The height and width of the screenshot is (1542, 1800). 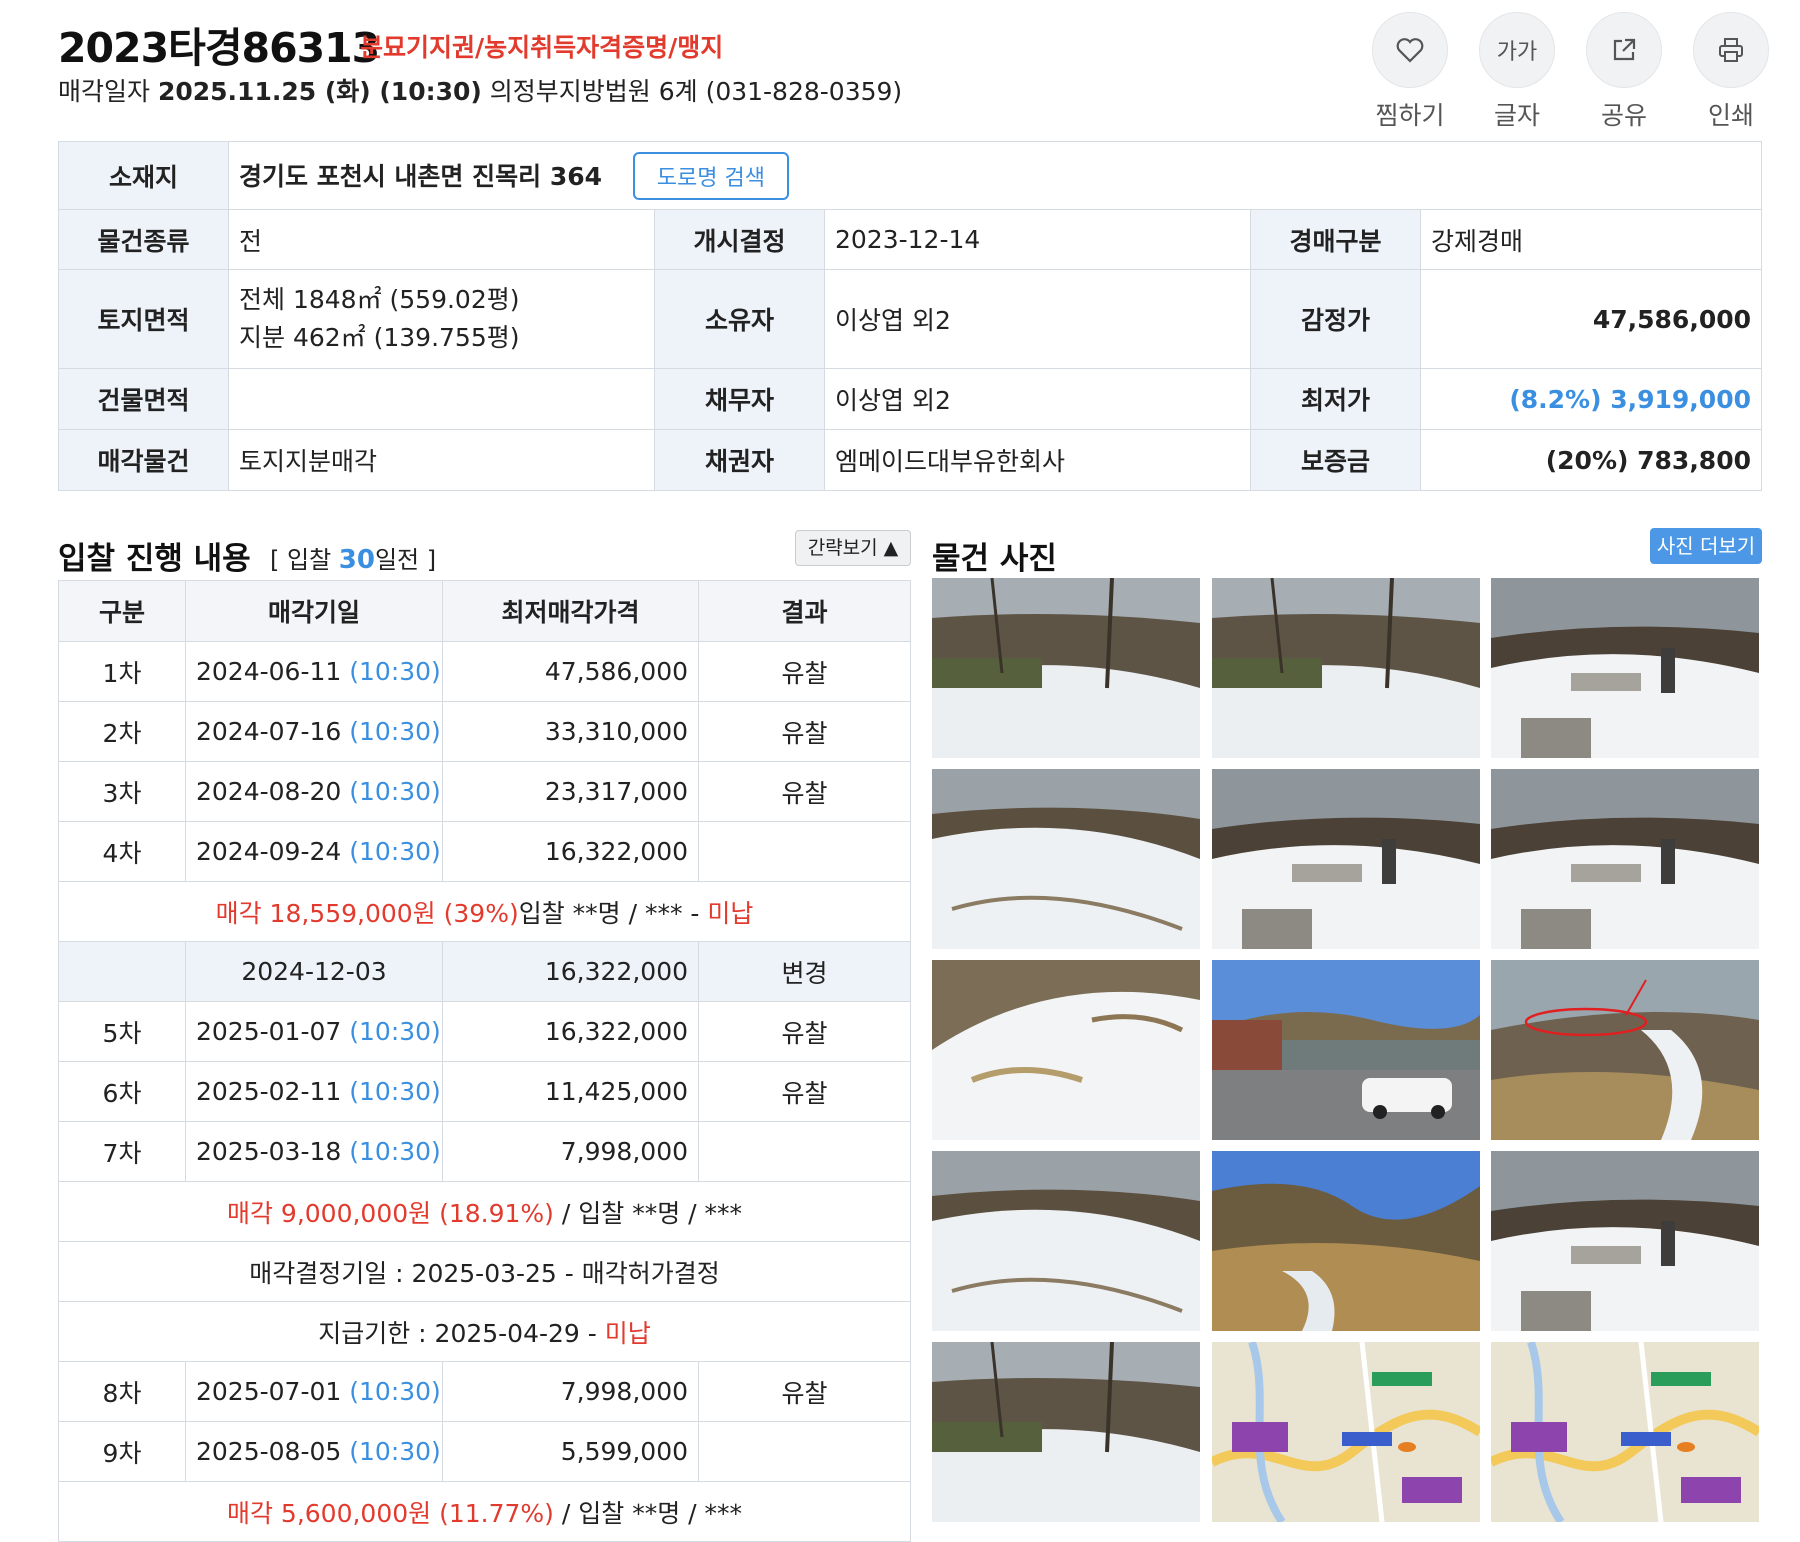 I want to click on bid-note: 매각 9,000,000원 (18.91%) / 입찰 **명 / ***, so click(x=484, y=1211).